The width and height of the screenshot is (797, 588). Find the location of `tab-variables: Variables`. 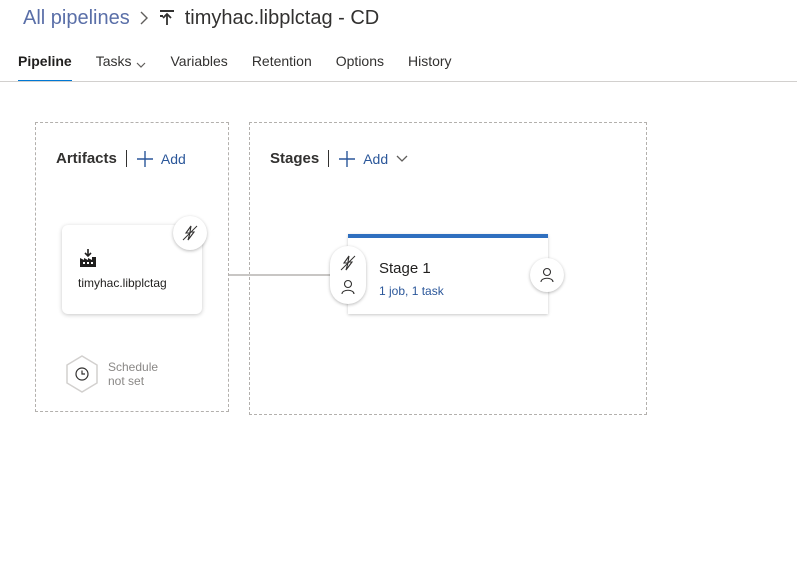

tab-variables: Variables is located at coordinates (198, 63).